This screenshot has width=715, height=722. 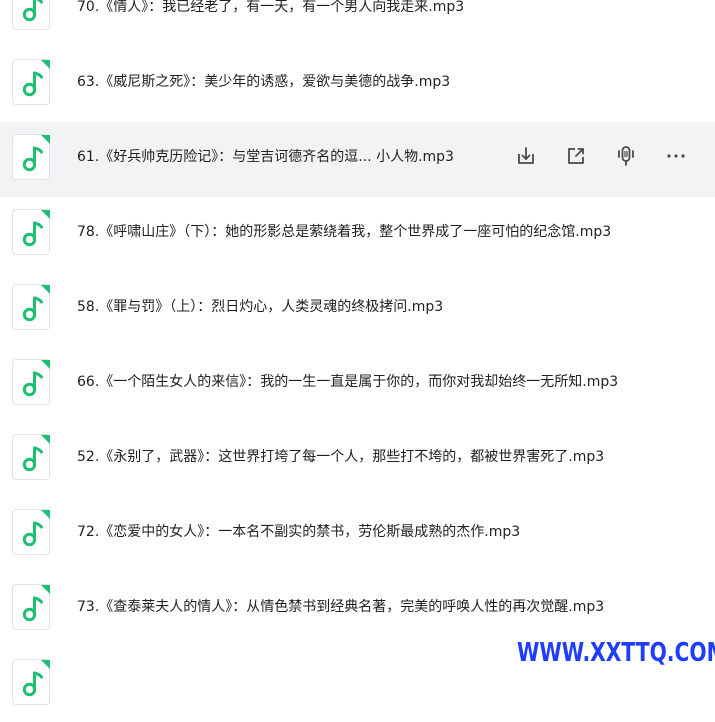 What do you see at coordinates (270, 8) in the screenshot?
I see `file-name: 70.《情人》：我已经老了，有一天，有一个男人向我走来.mp3` at bounding box center [270, 8].